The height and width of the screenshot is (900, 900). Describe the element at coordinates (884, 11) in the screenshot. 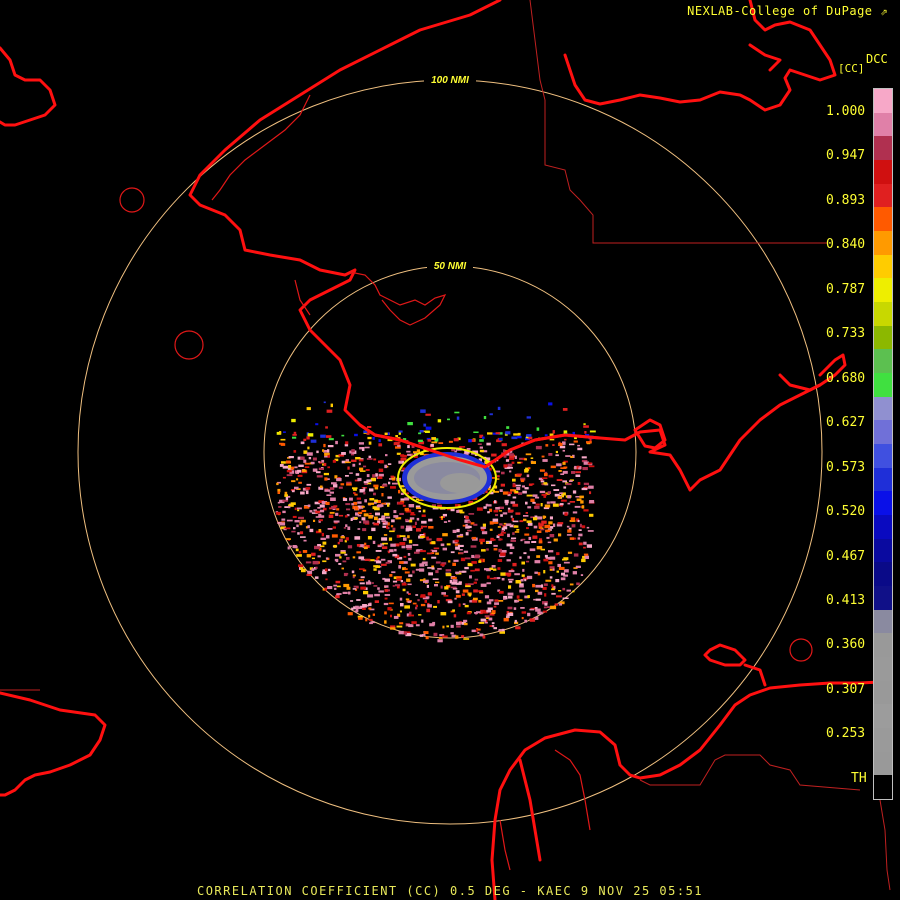

I see `external-link-icon: ⇗` at that location.